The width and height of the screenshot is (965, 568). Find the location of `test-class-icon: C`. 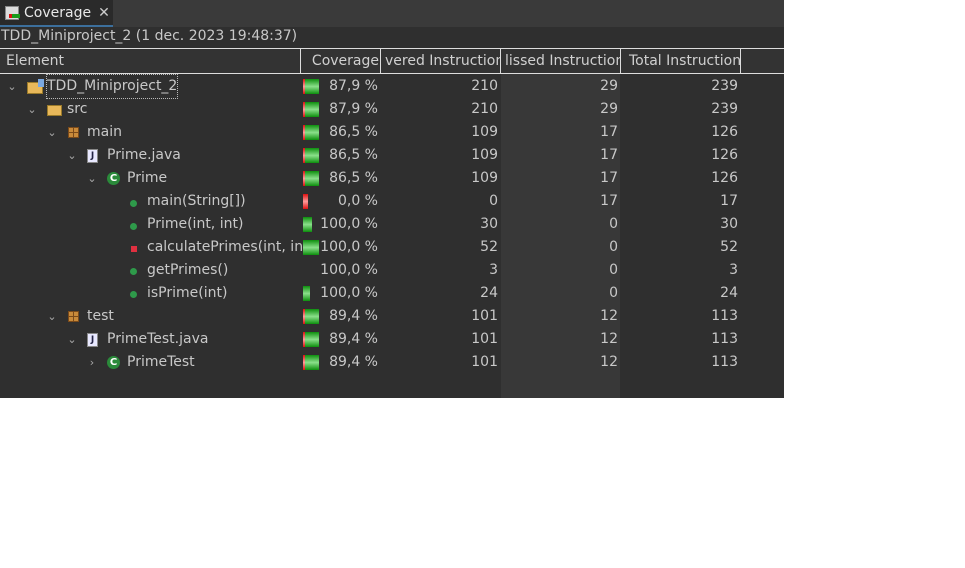

test-class-icon: C is located at coordinates (114, 363).